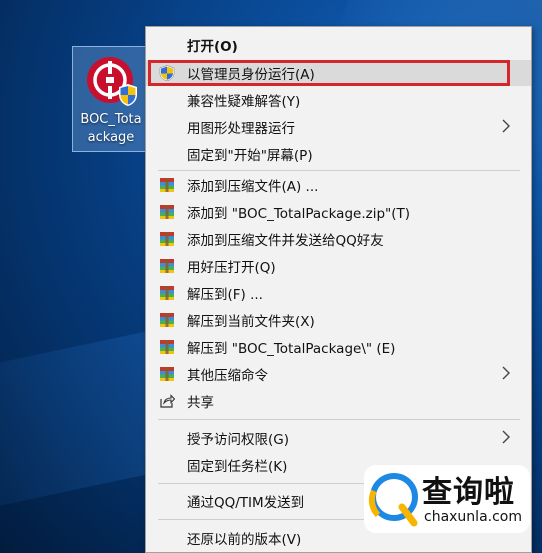 The height and width of the screenshot is (553, 542). I want to click on menu-item-share: 共享, so click(338, 401).